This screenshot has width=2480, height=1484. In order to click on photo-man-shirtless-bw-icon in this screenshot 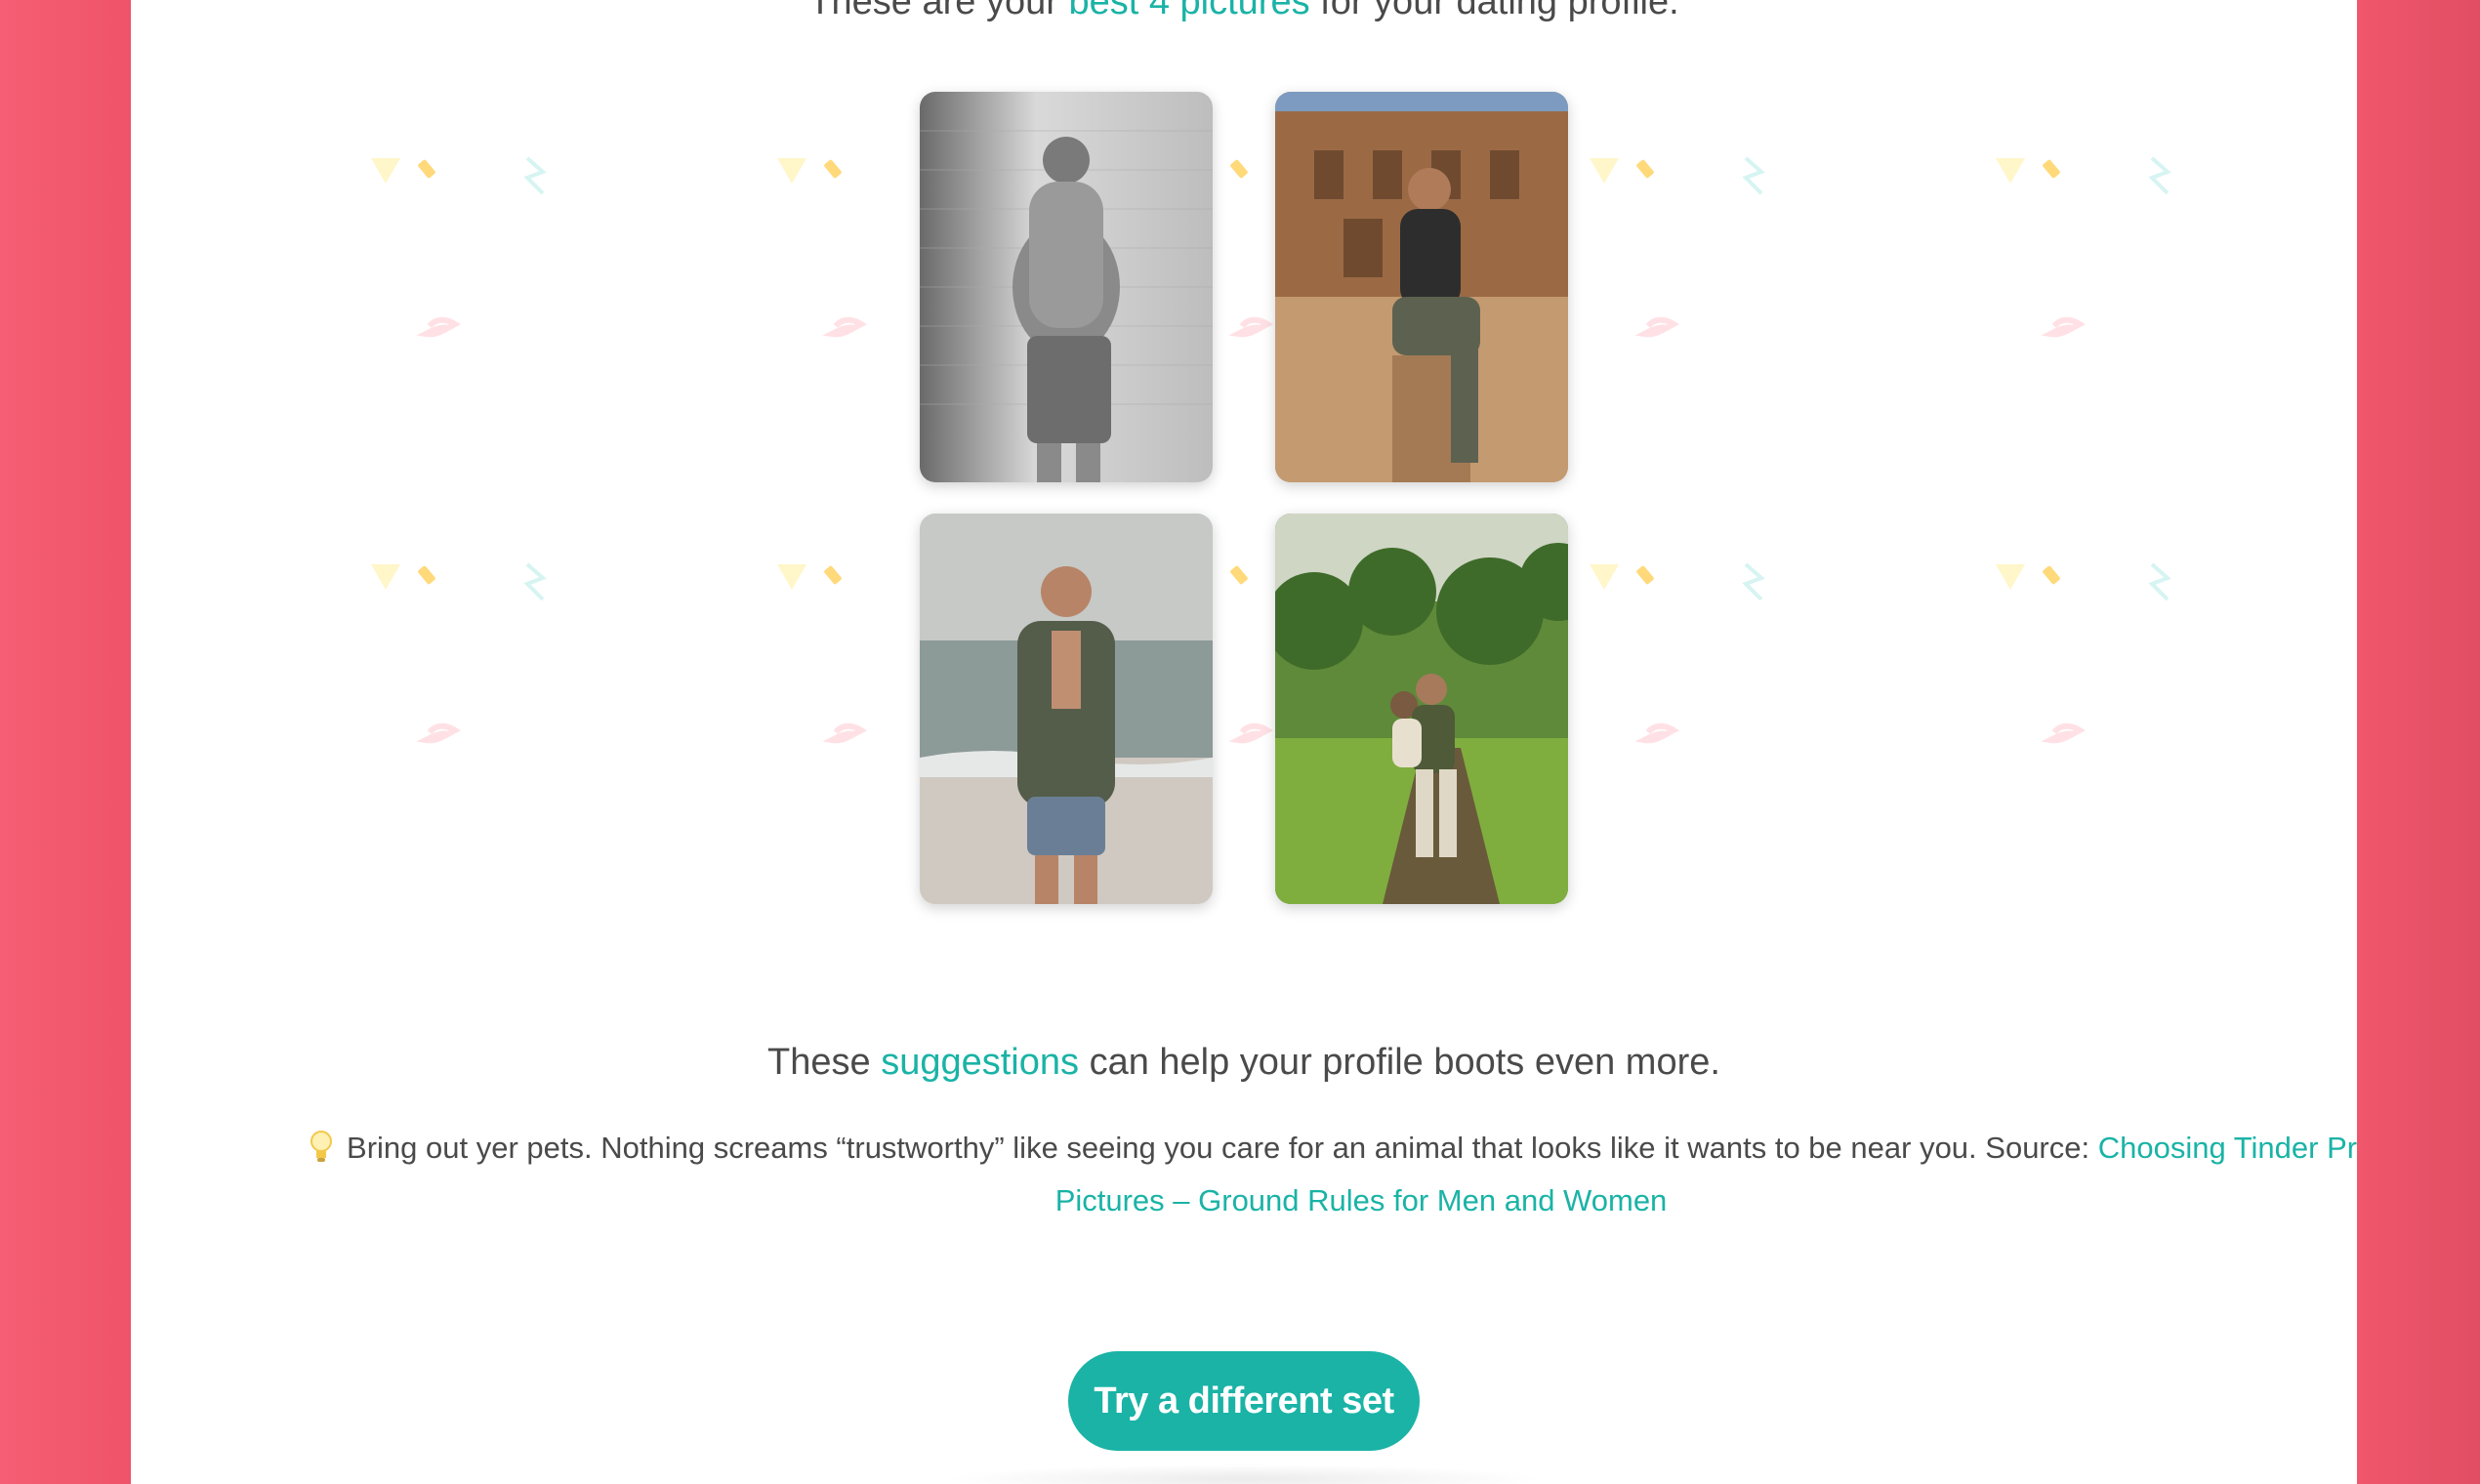, I will do `click(1066, 287)`.